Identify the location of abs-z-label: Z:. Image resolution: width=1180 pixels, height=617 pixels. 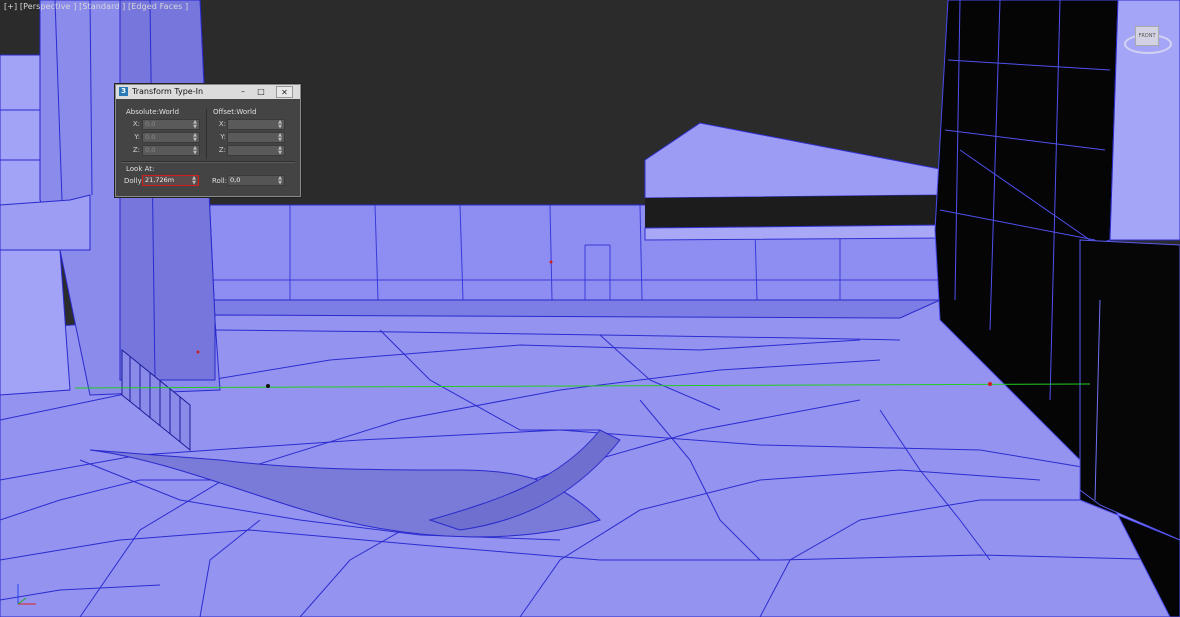
(136, 150).